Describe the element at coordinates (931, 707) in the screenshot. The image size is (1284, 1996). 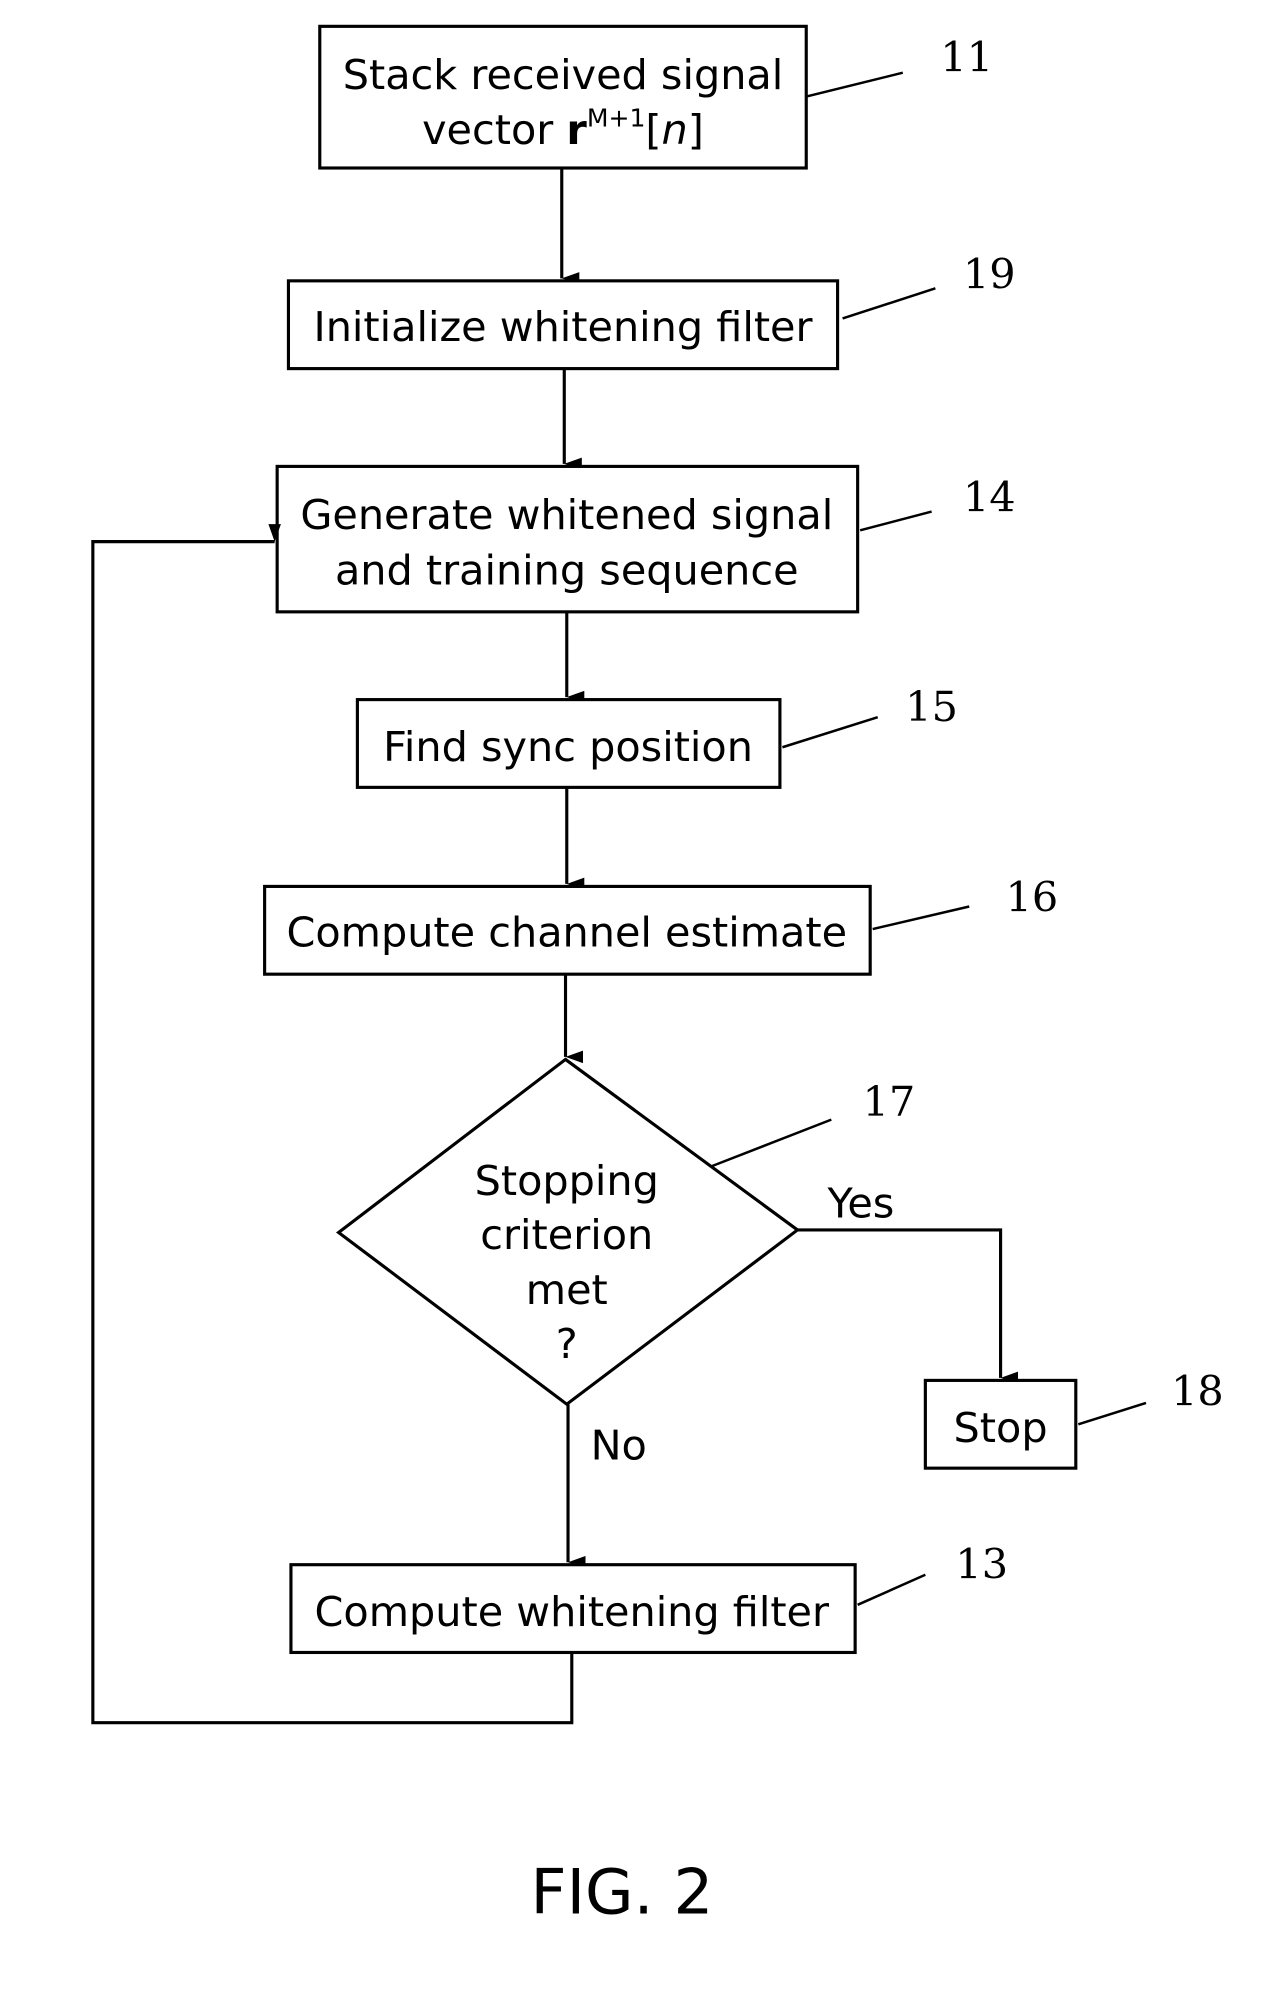
I see `step-15-ref: 15` at that location.